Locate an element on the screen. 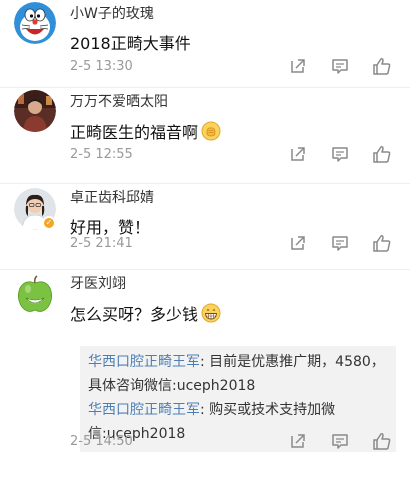 The width and height of the screenshot is (410, 480). comment-time: 2-5 21:41 is located at coordinates (101, 243).